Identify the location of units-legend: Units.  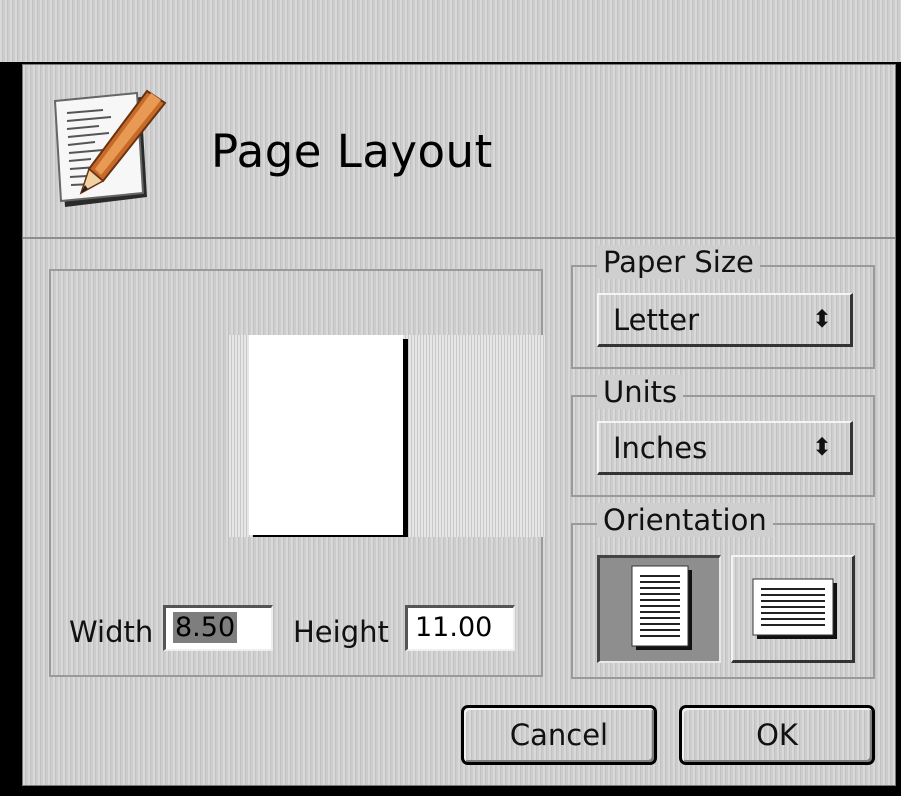
(640, 392).